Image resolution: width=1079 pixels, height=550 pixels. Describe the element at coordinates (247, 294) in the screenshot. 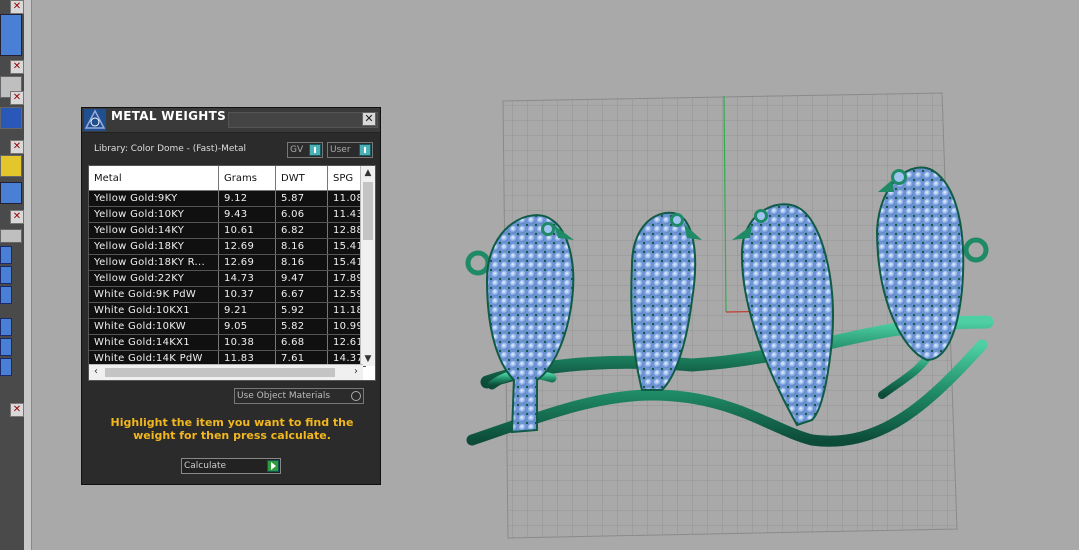

I see `grams-cell: 10.37` at that location.